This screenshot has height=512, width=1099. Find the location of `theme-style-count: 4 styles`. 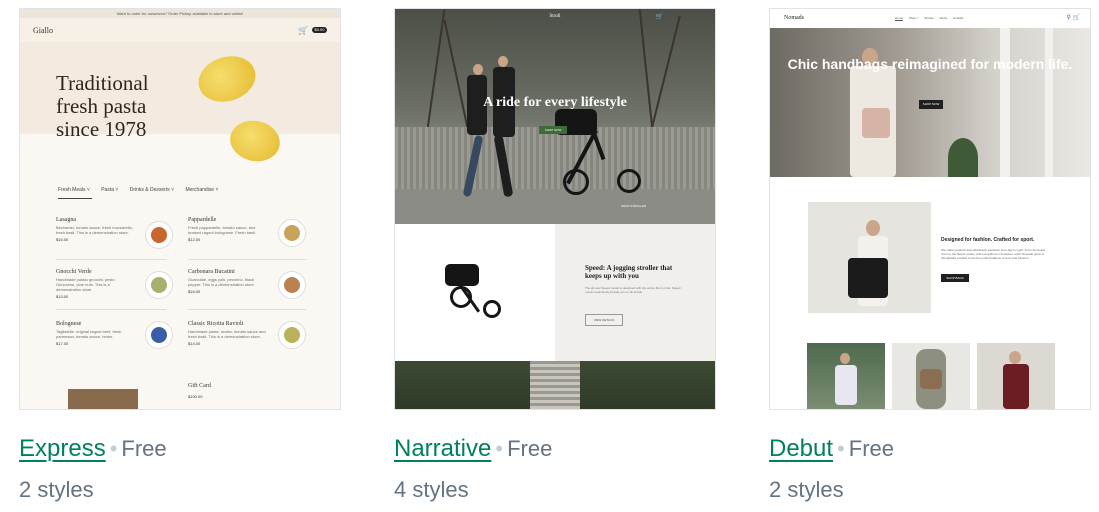

theme-style-count: 4 styles is located at coordinates (431, 489).